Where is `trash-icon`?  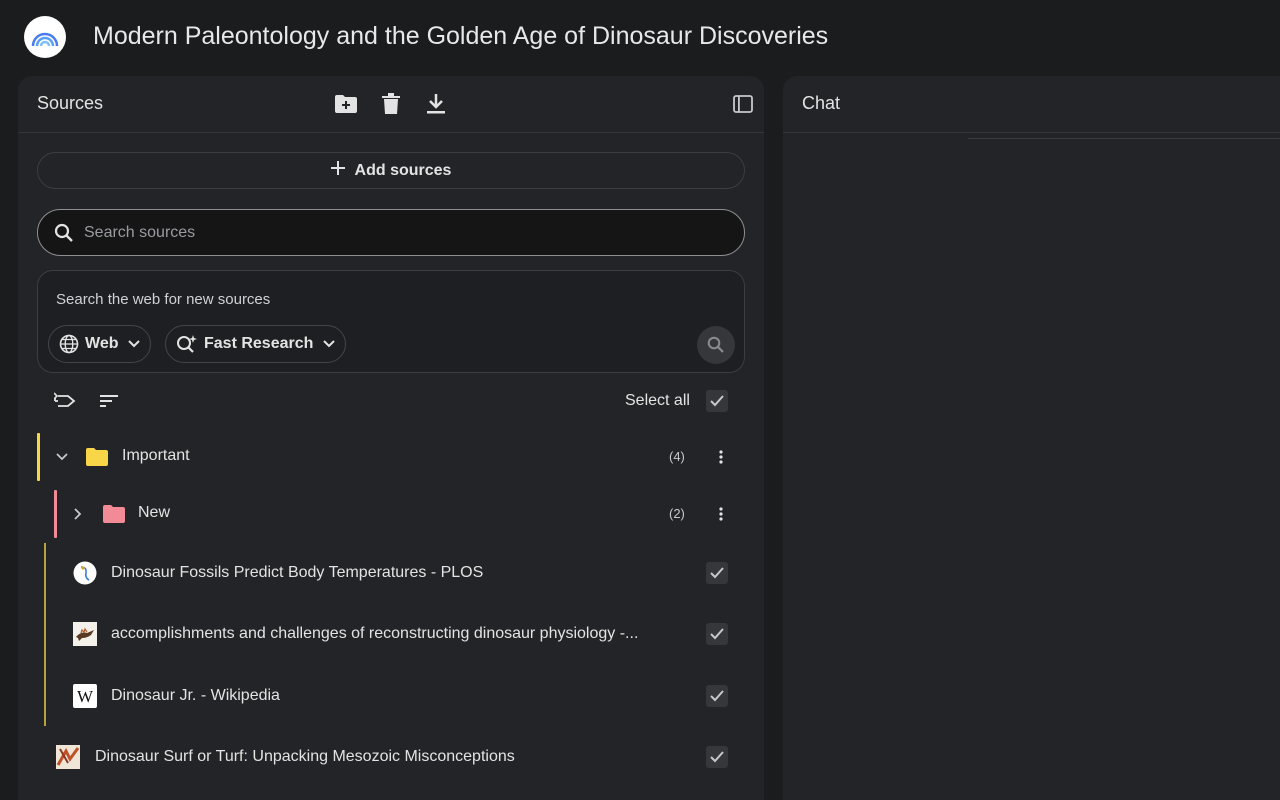 trash-icon is located at coordinates (391, 104).